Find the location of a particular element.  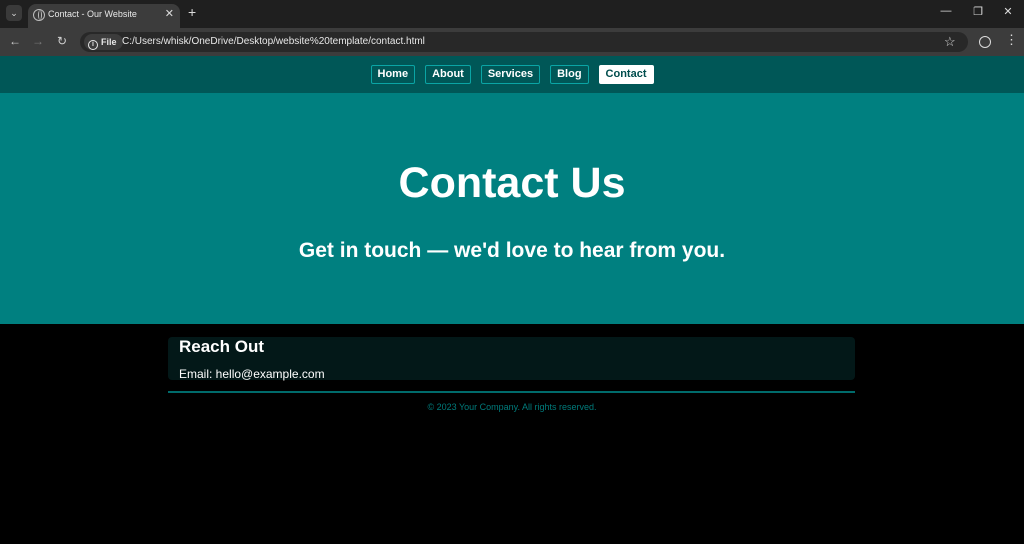

minimize-icon: — is located at coordinates (946, 11).